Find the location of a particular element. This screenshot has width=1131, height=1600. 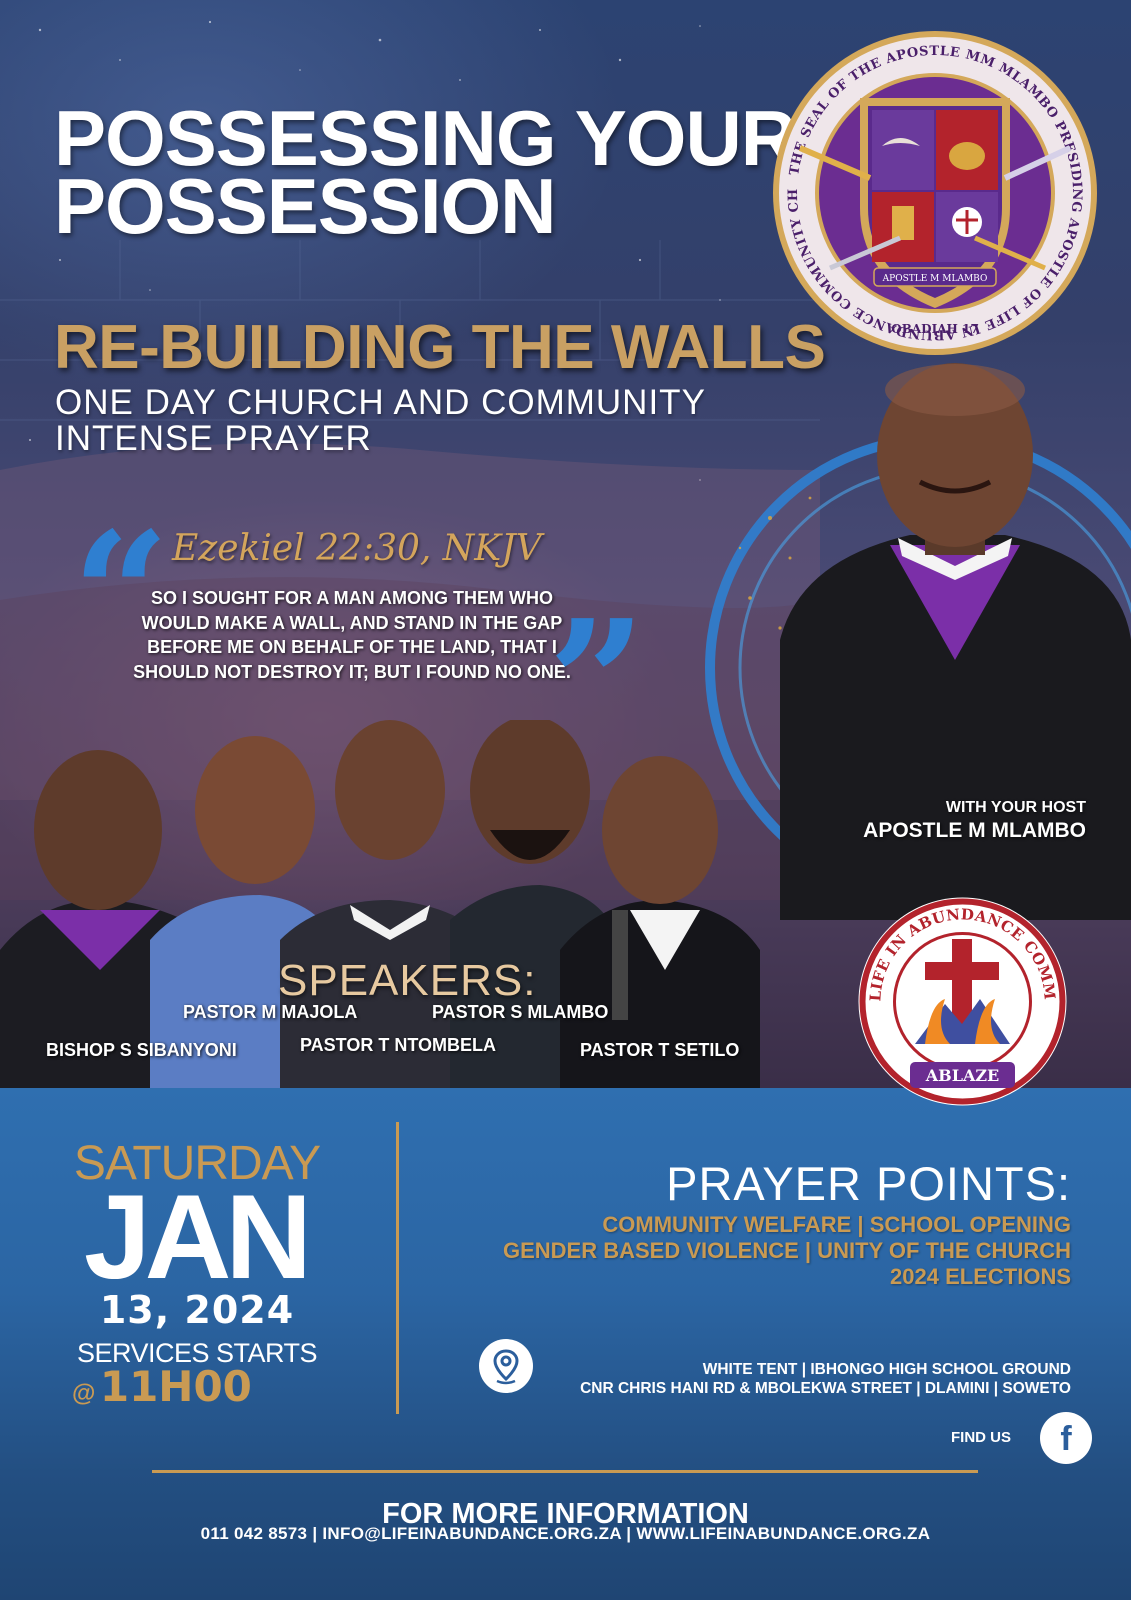

speaker-name: PASTOR T SETILO is located at coordinates (660, 1050).